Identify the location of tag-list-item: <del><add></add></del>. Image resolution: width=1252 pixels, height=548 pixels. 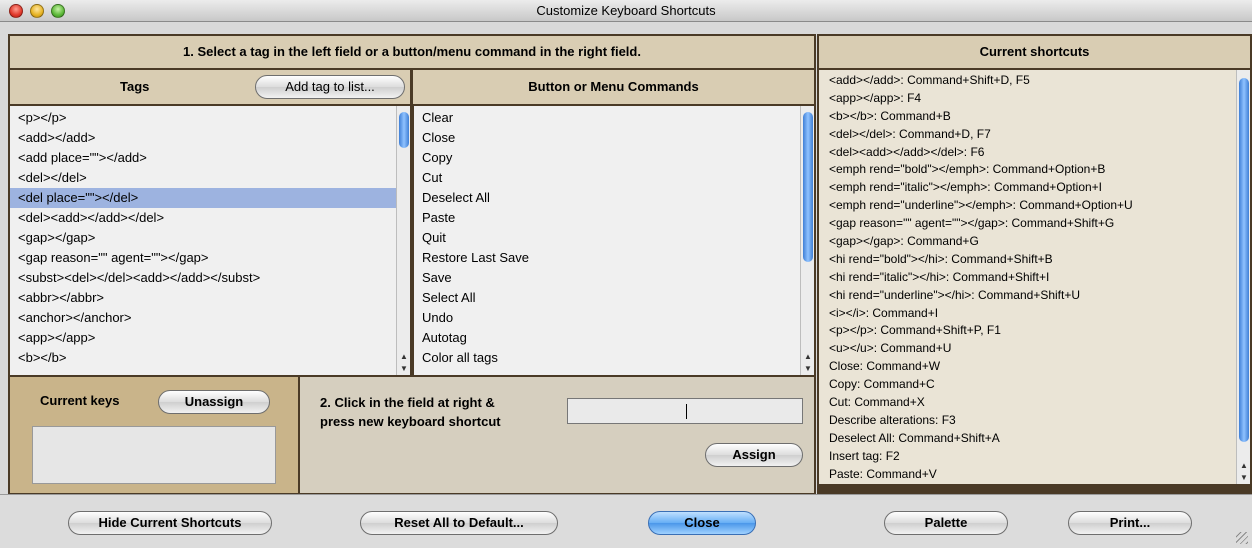
(210, 218).